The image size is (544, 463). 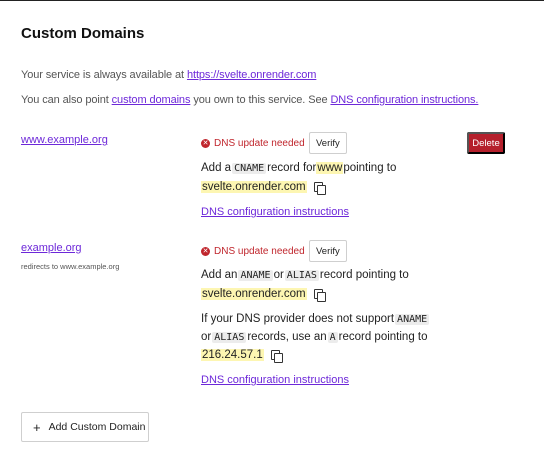 I want to click on add-custom-domain-button: + Add Custom Domain, so click(x=85, y=427).